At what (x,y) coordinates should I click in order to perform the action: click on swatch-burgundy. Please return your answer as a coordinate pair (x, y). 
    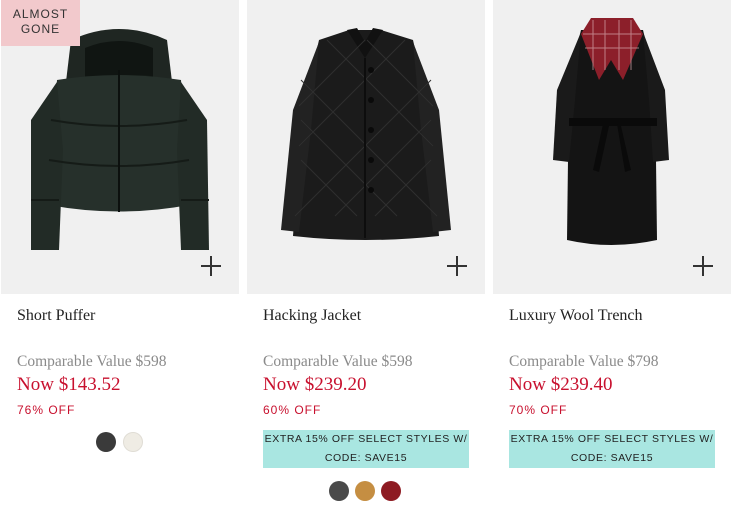
    Looking at the image, I should click on (391, 491).